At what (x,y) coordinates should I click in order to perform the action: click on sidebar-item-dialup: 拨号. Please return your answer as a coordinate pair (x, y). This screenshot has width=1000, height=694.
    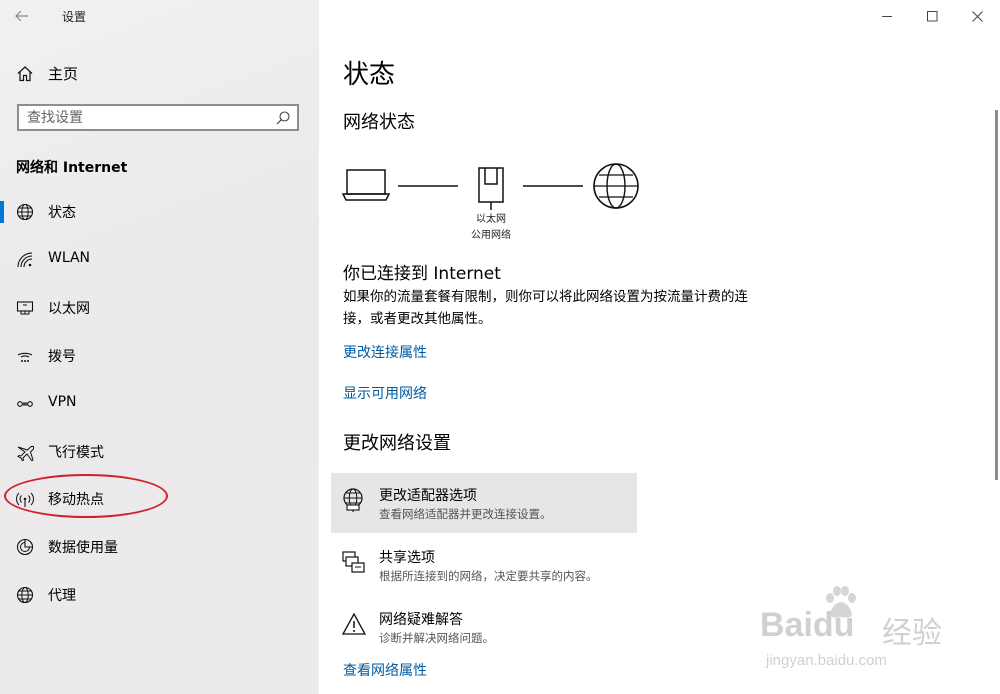
    Looking at the image, I should click on (159, 356).